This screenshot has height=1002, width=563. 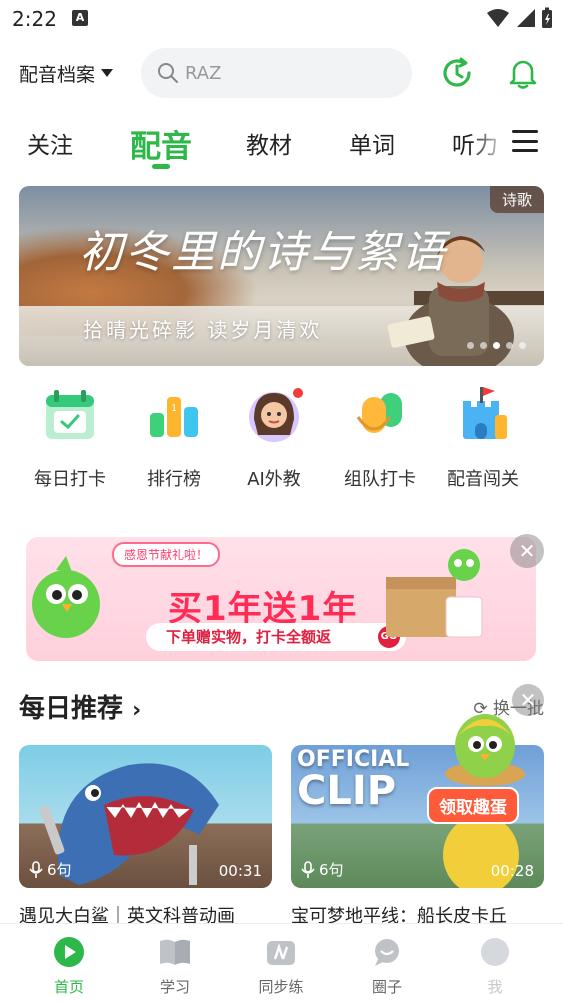 I want to click on video-card: 6句 00:31 遇见大白鲨｜英文科普动画, so click(x=145, y=836).